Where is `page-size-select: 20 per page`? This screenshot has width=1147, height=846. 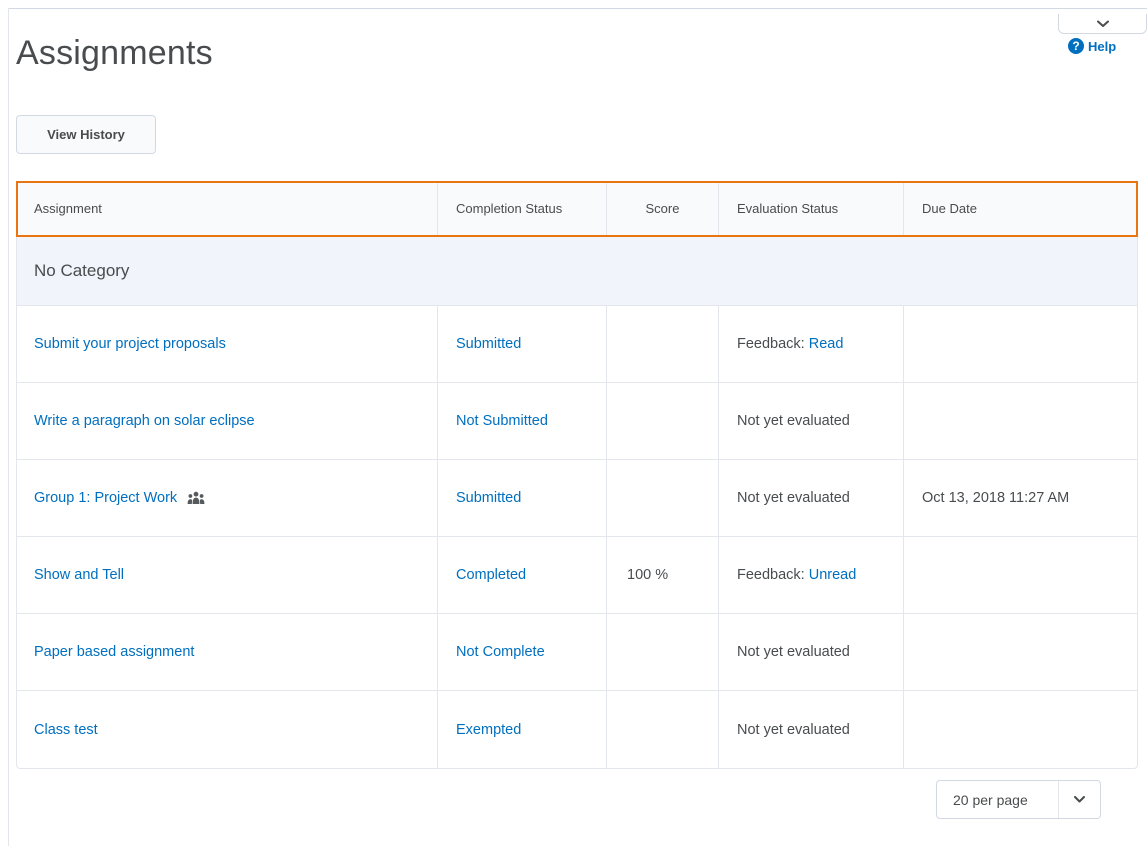 page-size-select: 20 per page is located at coordinates (1018, 799).